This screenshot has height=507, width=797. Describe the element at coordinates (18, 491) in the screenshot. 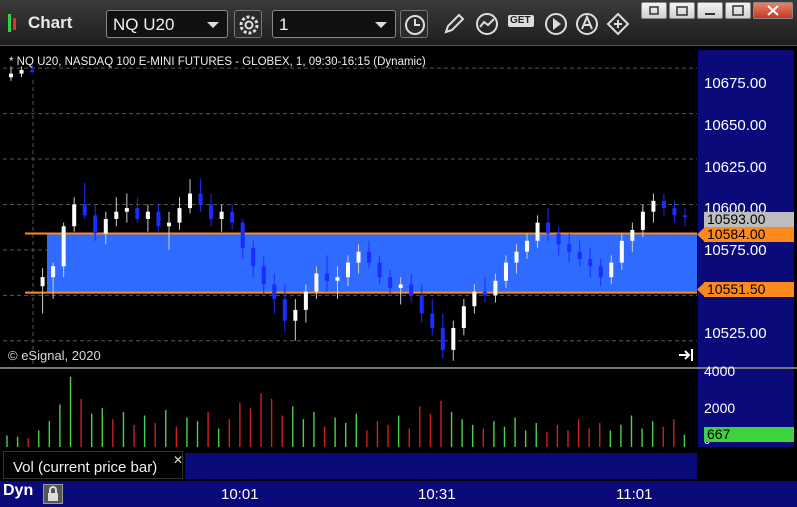

I see `dynamic-mode-label: Dyn` at that location.